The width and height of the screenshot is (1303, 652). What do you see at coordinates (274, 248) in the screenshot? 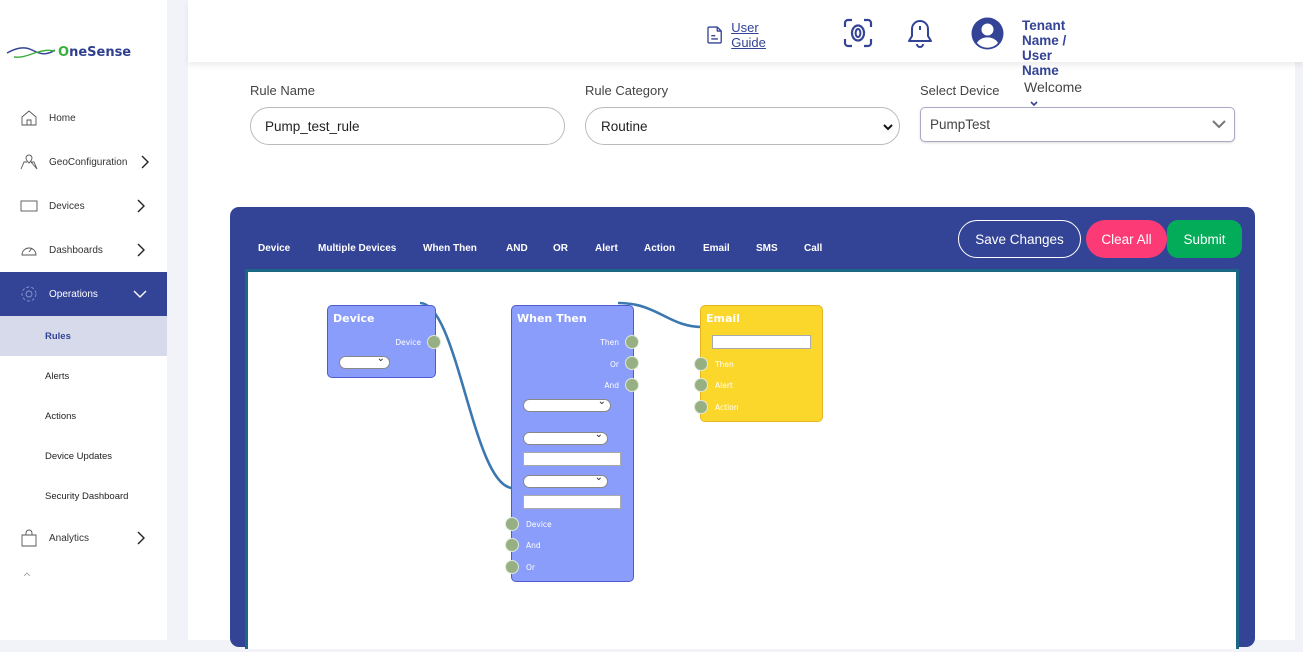
I see `palette-device: Device` at bounding box center [274, 248].